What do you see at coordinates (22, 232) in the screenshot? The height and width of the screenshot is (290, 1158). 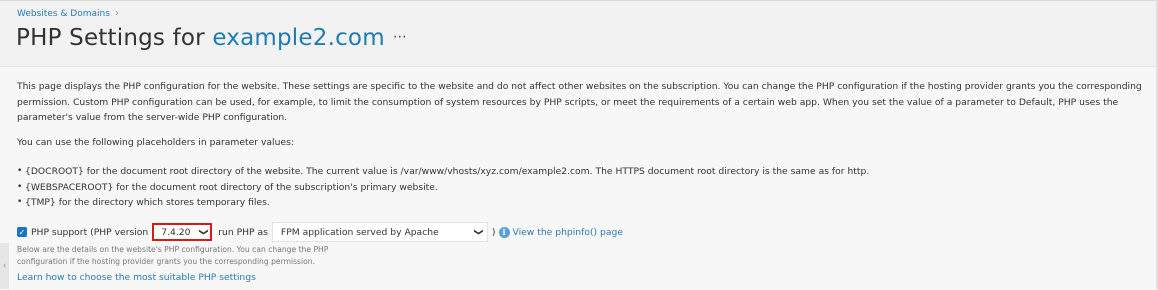 I see `php-support-checkbox: ✓` at bounding box center [22, 232].